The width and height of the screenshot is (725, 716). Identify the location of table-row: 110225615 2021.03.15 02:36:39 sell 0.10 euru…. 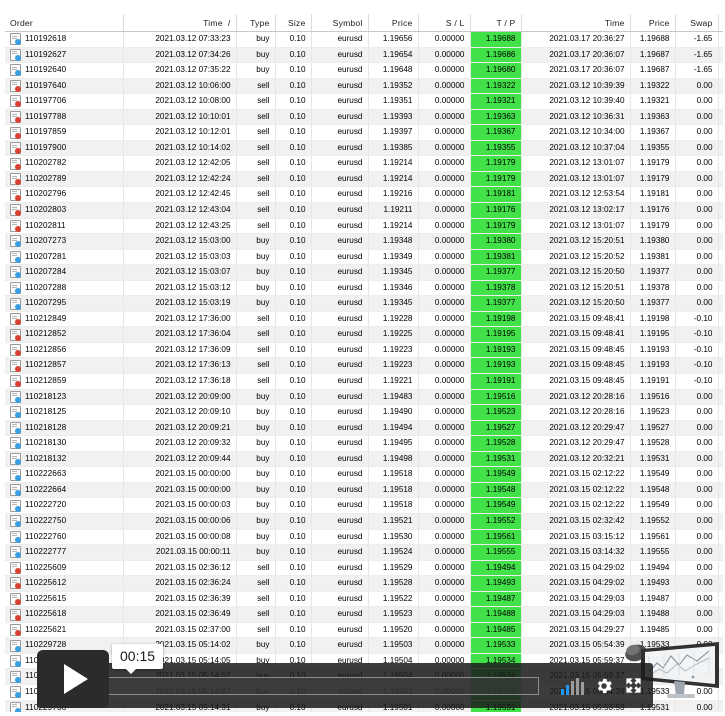
(364, 599).